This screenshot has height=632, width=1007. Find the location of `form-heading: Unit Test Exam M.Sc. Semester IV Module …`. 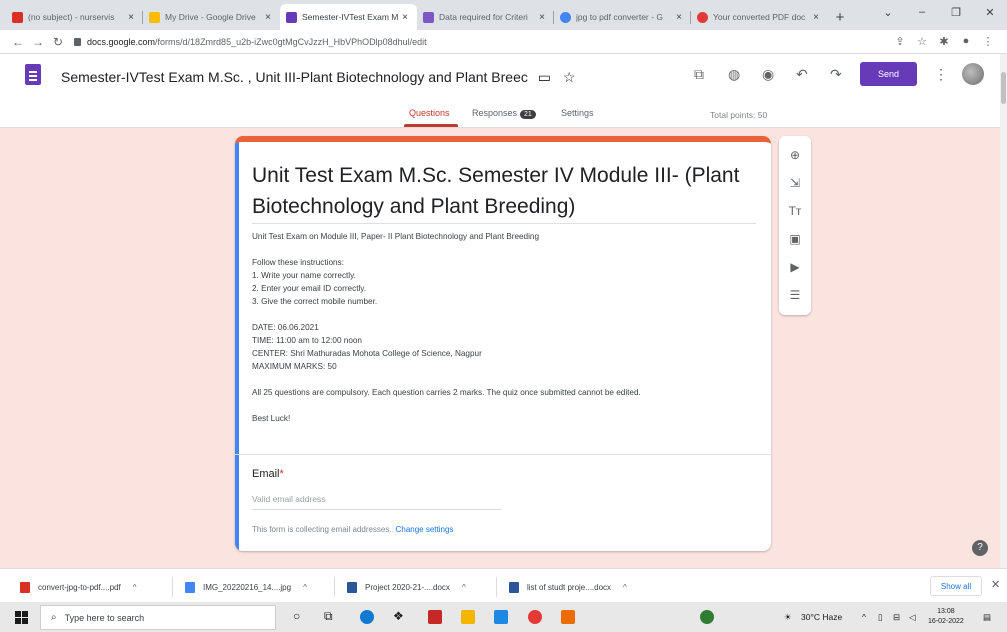

form-heading: Unit Test Exam M.Sc. Semester IV Module … is located at coordinates (504, 192).